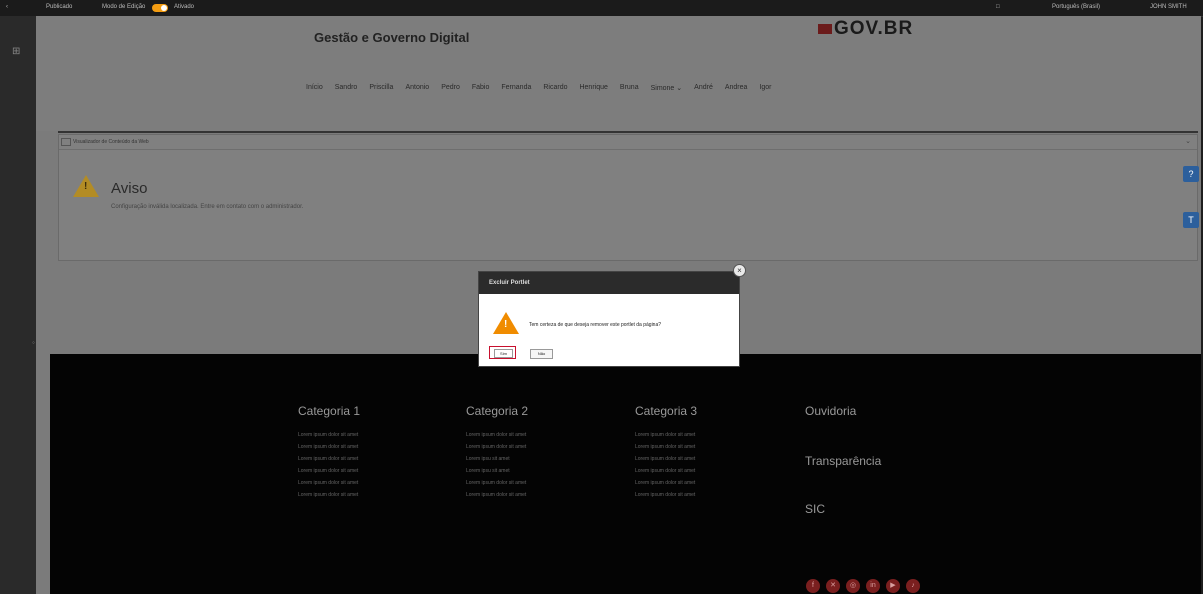  Describe the element at coordinates (59, 7) in the screenshot. I see `publish-menu: Publicado` at that location.